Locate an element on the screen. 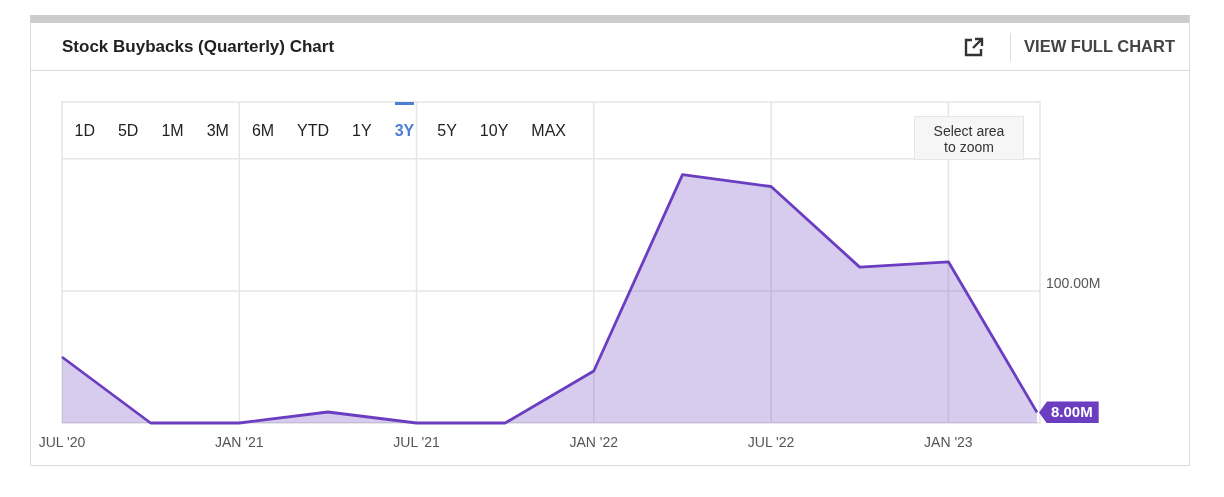 The height and width of the screenshot is (497, 1224). range-tab: 5Y is located at coordinates (447, 124).